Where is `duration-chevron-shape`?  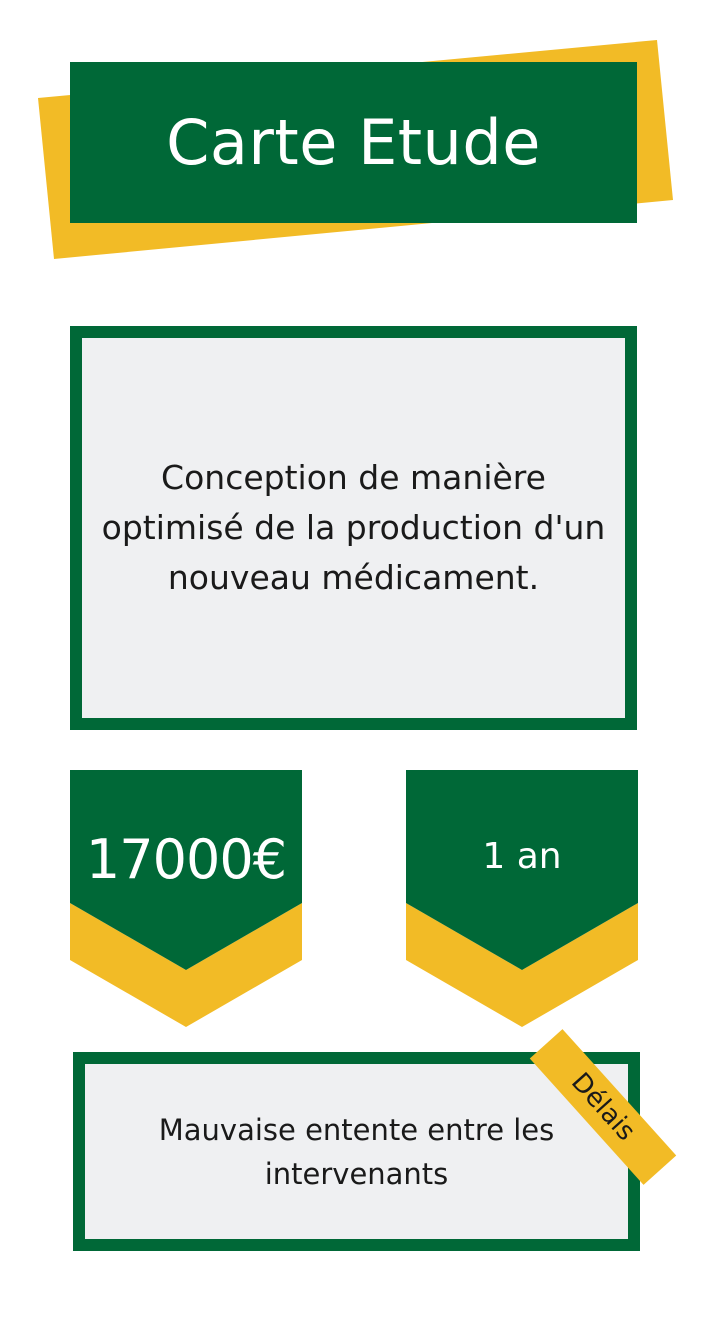
duration-chevron-shape is located at coordinates (522, 898).